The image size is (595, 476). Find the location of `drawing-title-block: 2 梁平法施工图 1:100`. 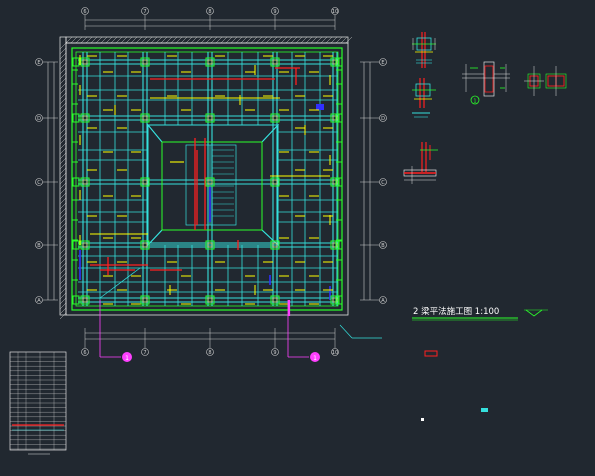

drawing-title-block: 2 梁平法施工图 1:100 is located at coordinates (480, 313).